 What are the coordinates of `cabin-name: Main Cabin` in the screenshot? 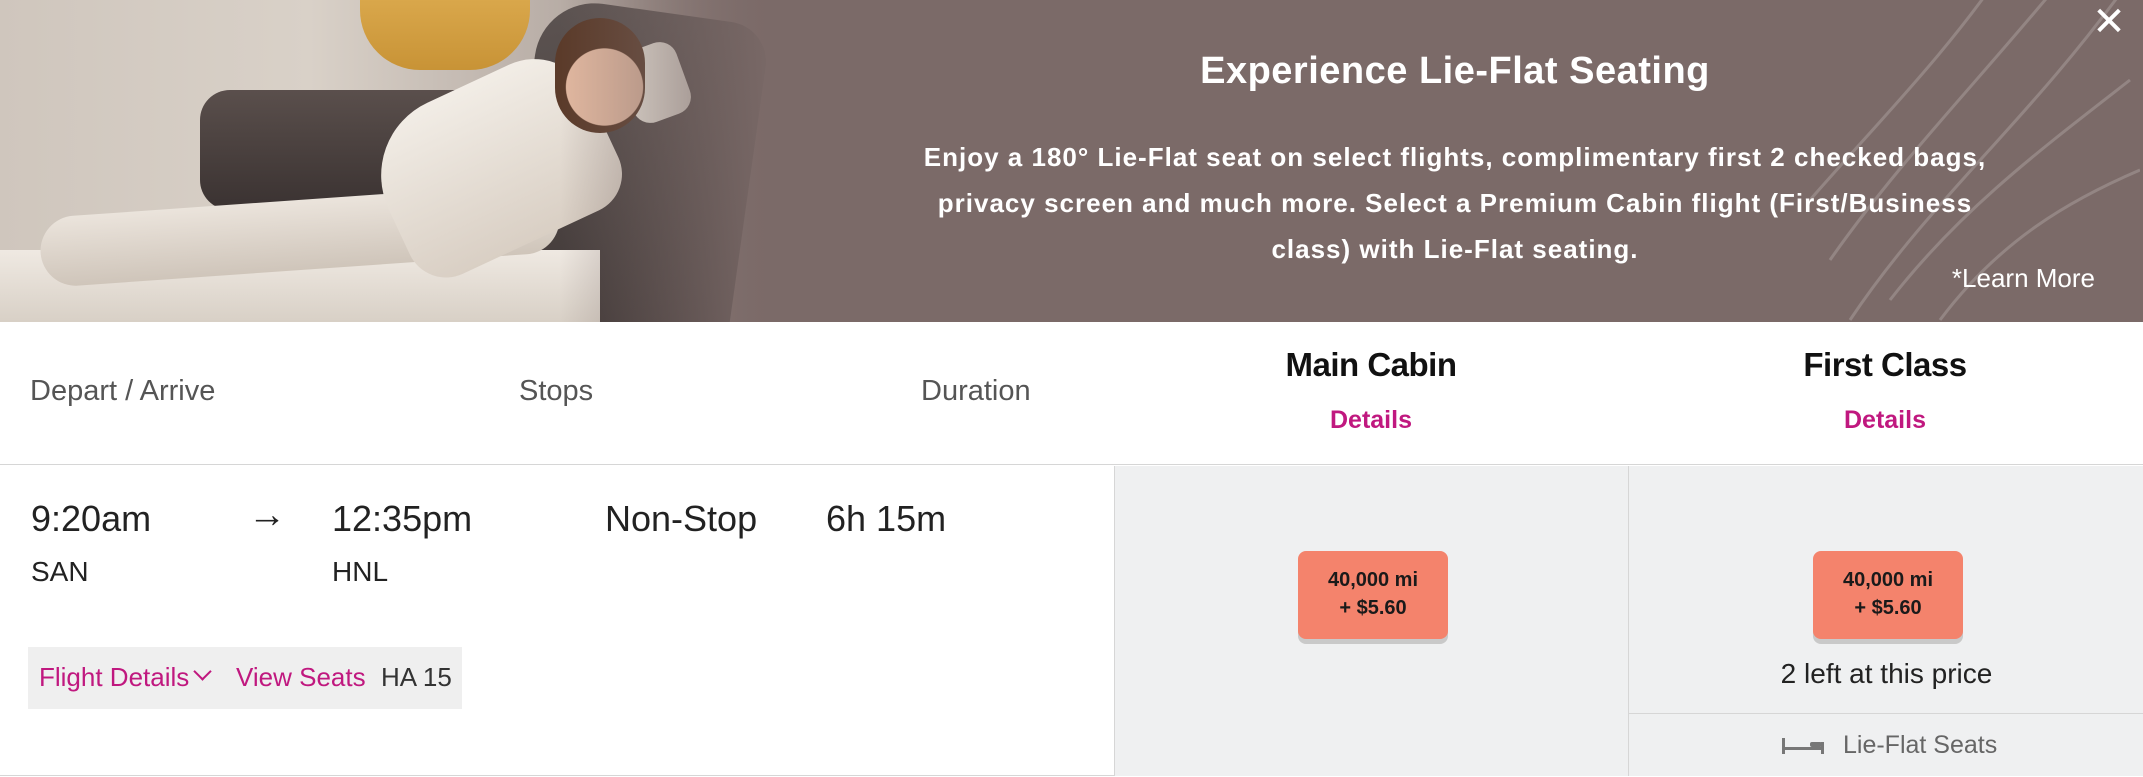 It's located at (1371, 364).